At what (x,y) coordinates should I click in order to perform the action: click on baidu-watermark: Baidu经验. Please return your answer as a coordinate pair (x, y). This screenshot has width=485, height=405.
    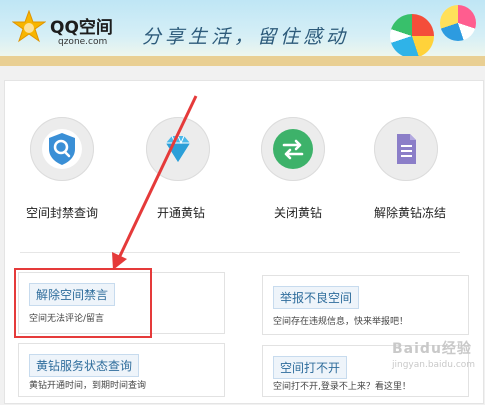
    Looking at the image, I should click on (432, 349).